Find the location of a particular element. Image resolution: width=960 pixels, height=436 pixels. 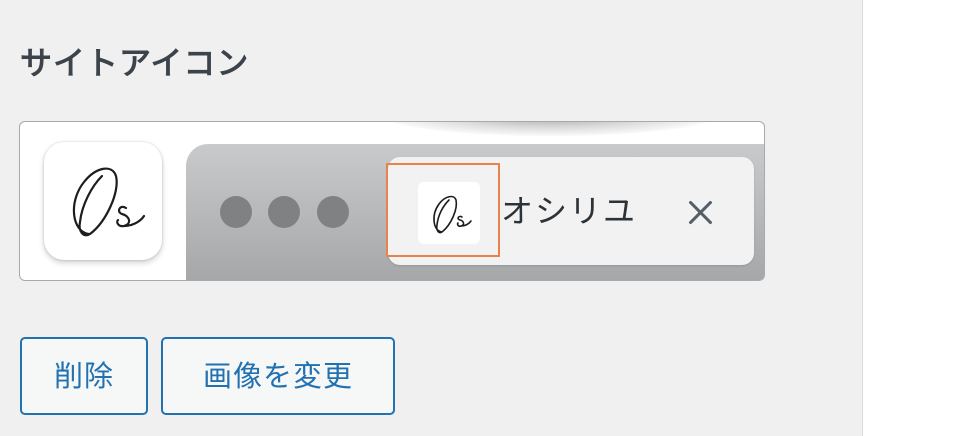

app-icon-preview is located at coordinates (103, 201).